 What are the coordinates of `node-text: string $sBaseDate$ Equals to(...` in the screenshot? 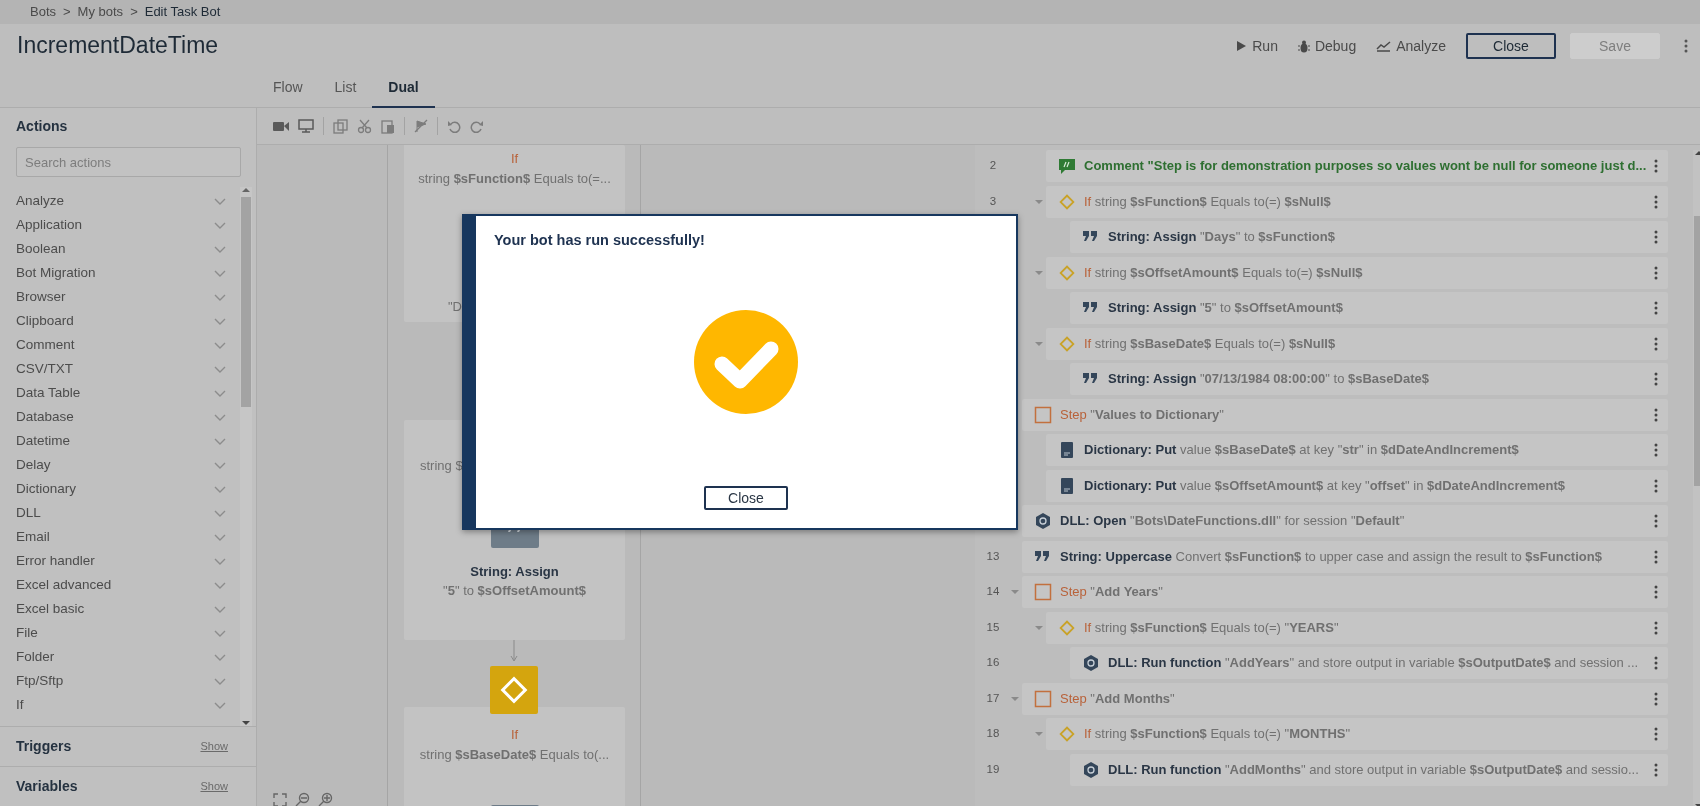 It's located at (514, 754).